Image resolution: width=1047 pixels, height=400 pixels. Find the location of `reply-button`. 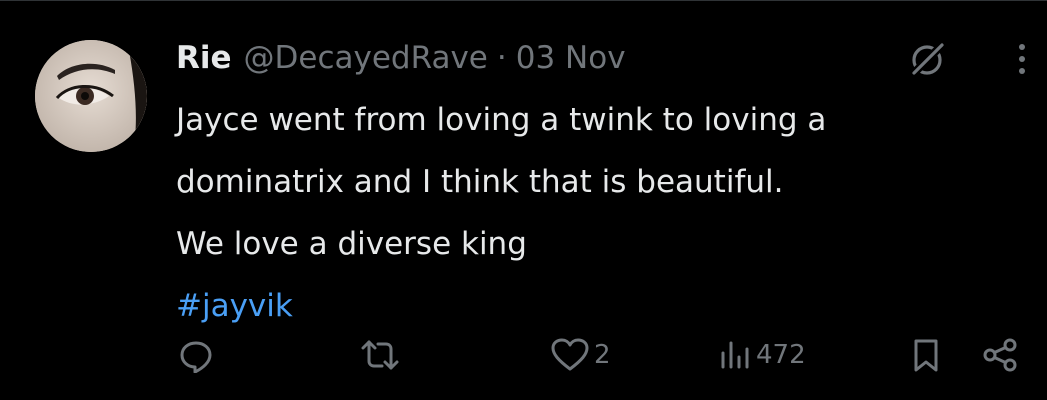

reply-button is located at coordinates (198, 355).